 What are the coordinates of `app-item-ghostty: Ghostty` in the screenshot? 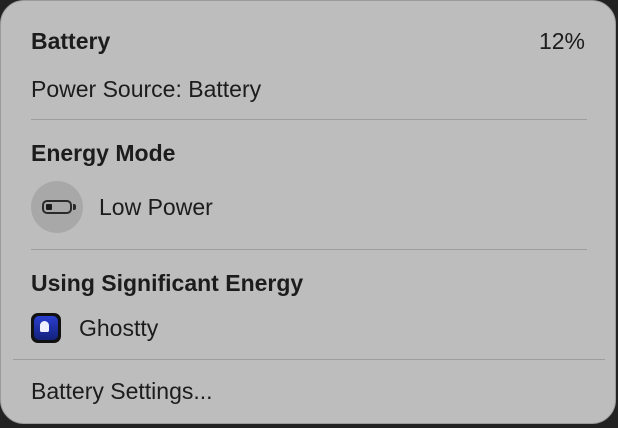 It's located at (94, 328).